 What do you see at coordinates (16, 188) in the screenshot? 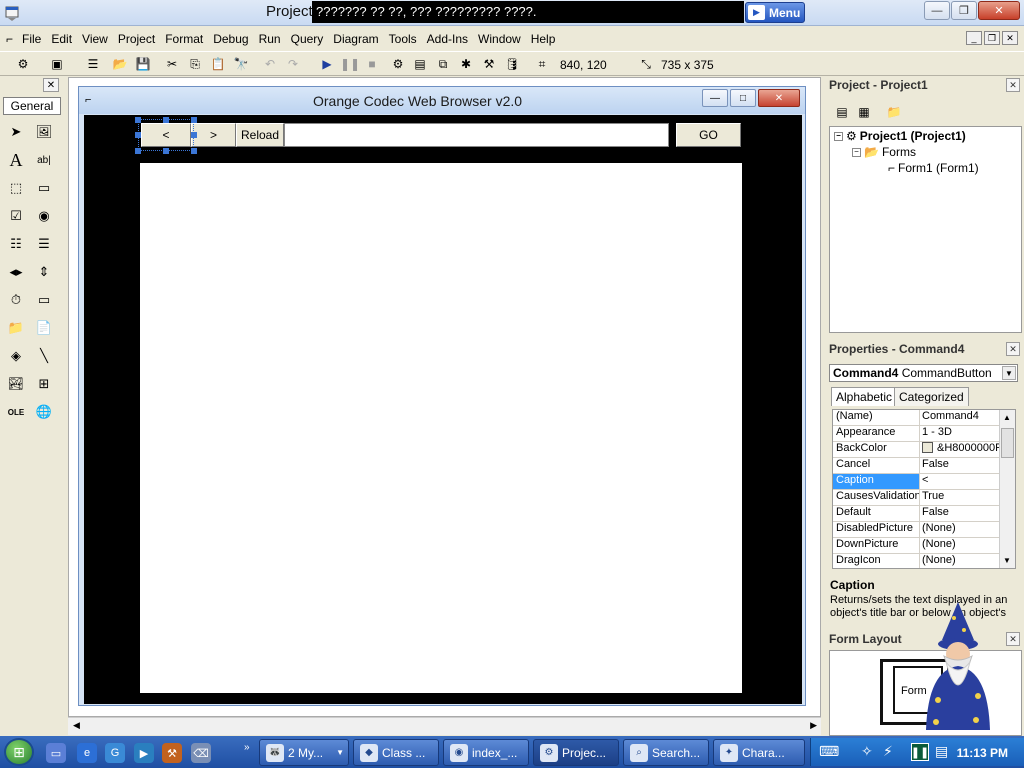
I see `frame-tool-icon: ⬚` at bounding box center [16, 188].